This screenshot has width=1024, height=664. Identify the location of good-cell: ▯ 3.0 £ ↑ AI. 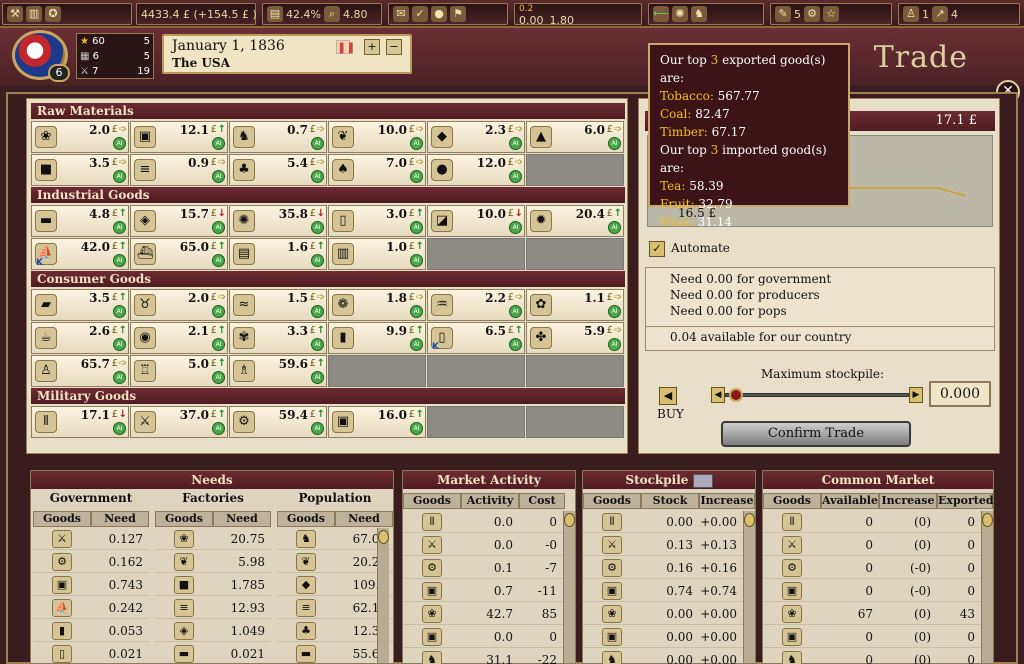
(377, 221).